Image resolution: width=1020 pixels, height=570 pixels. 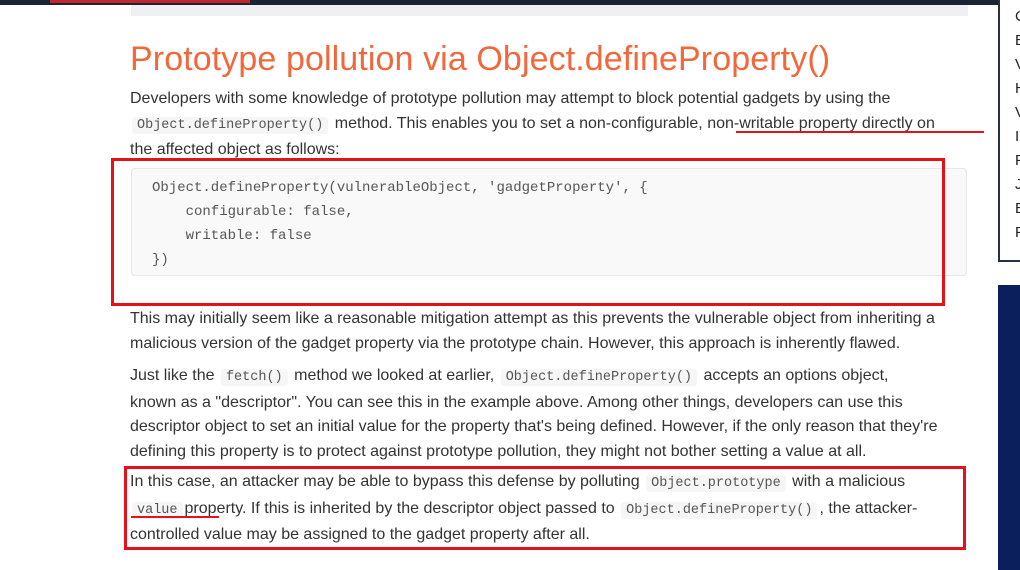 What do you see at coordinates (1009, 131) in the screenshot?
I see `side-panel: C E V H V I F J E F` at bounding box center [1009, 131].